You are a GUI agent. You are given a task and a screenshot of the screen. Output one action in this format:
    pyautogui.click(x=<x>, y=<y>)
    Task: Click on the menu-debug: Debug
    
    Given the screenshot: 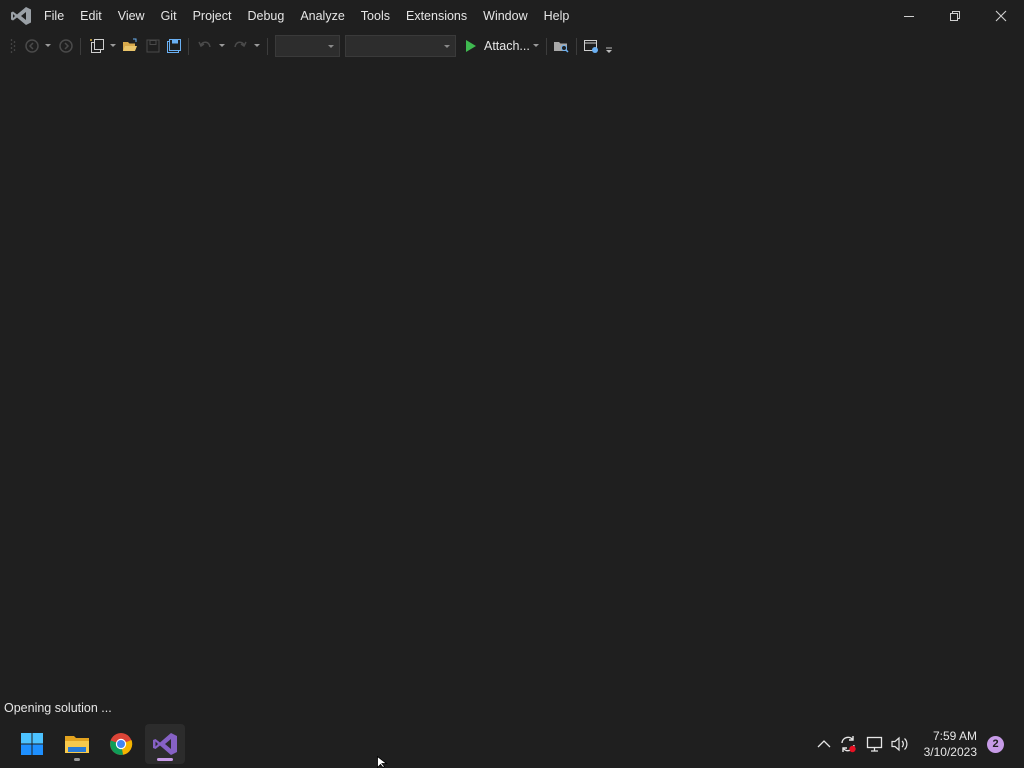 What is the action you would take?
    pyautogui.click(x=265, y=16)
    